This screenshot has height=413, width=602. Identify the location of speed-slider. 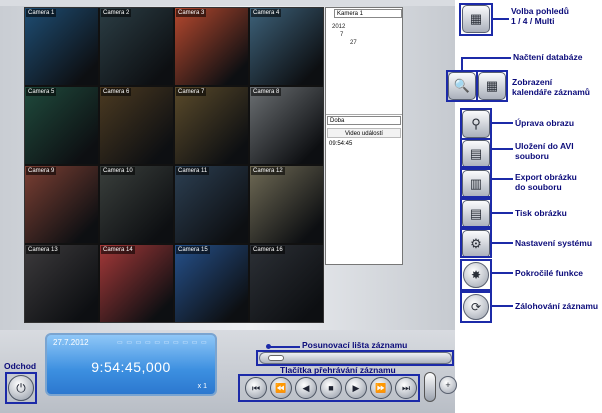
(430, 387).